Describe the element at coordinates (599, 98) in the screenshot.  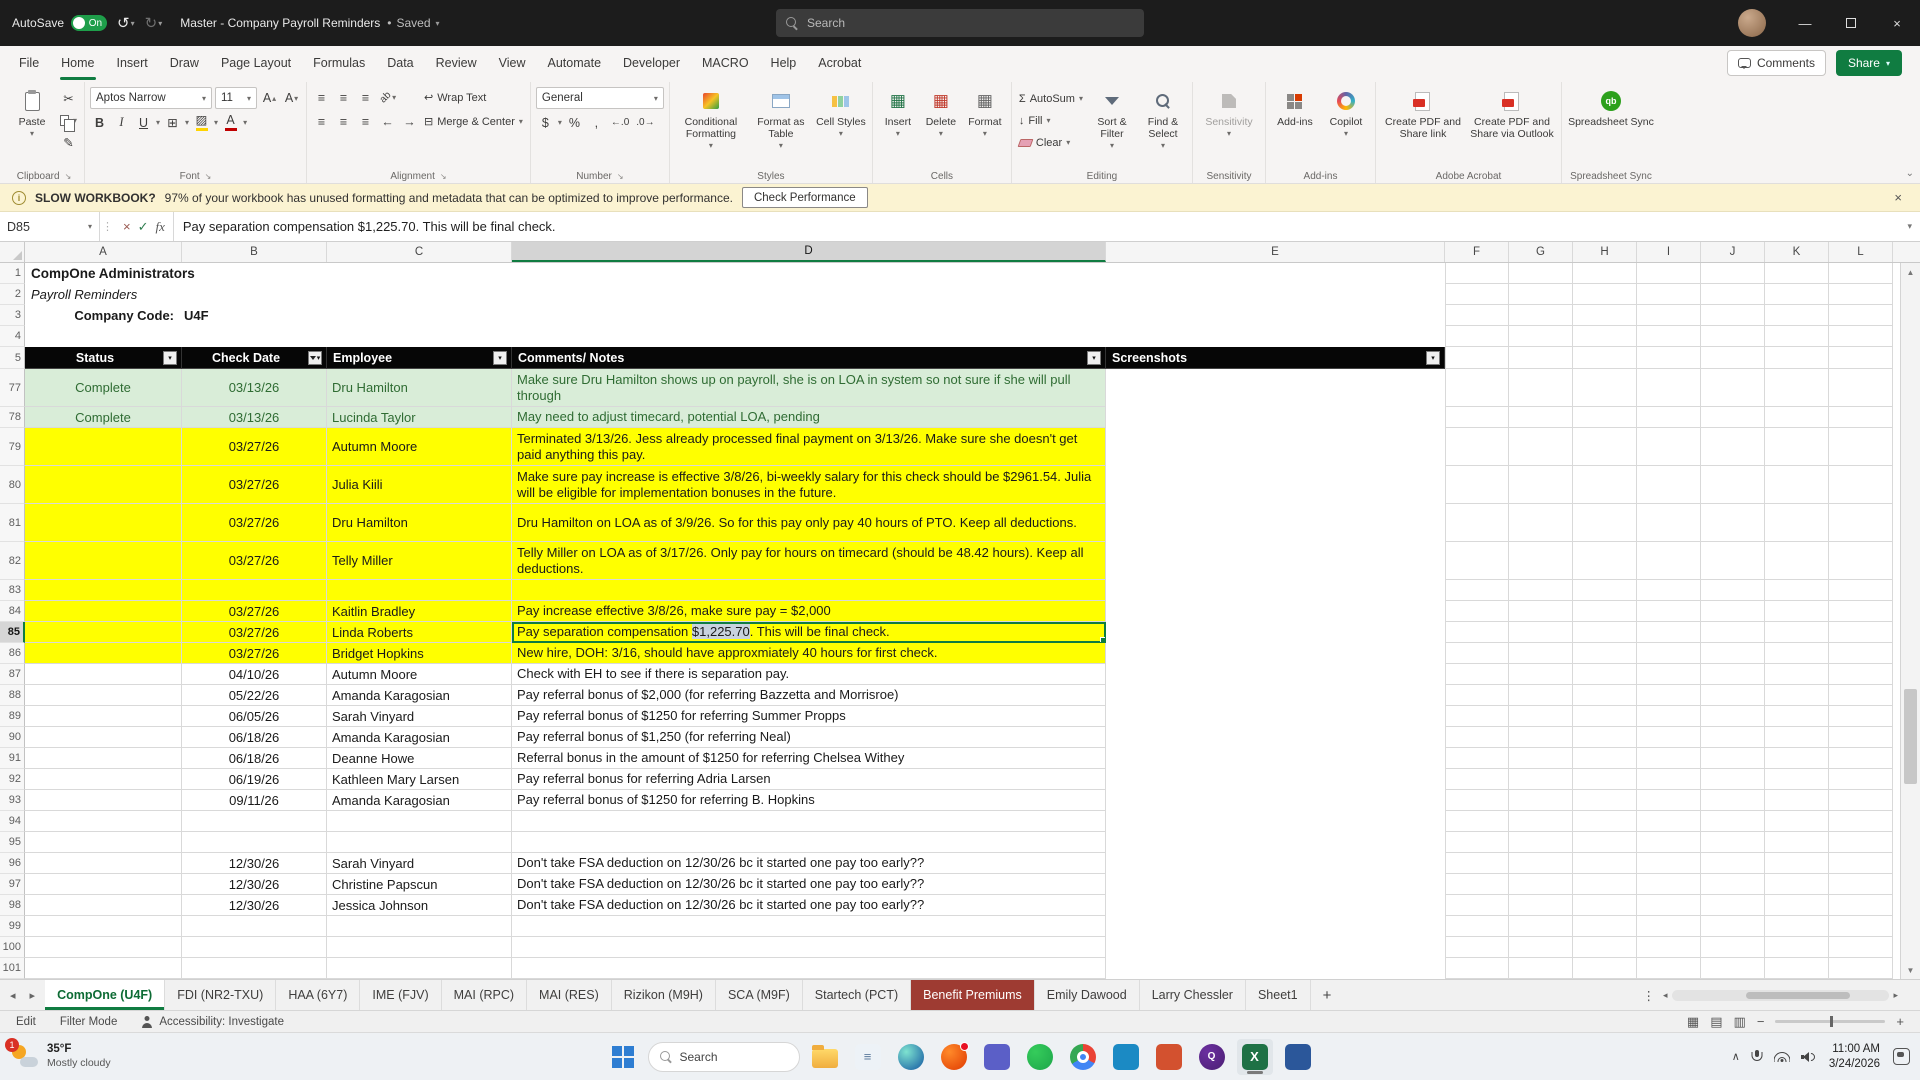
I see `number-format-select: General ▾` at that location.